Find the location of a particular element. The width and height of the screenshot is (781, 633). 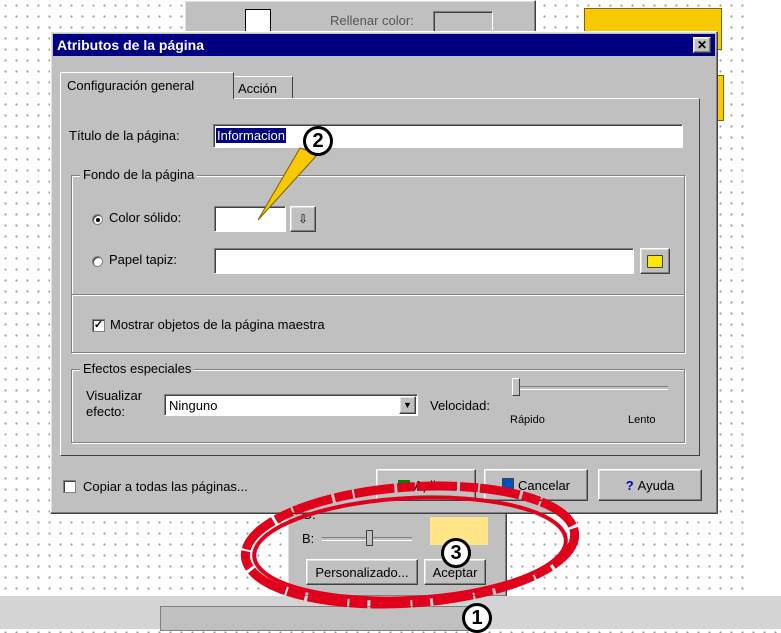

cancel-label: Cancelar is located at coordinates (544, 485).